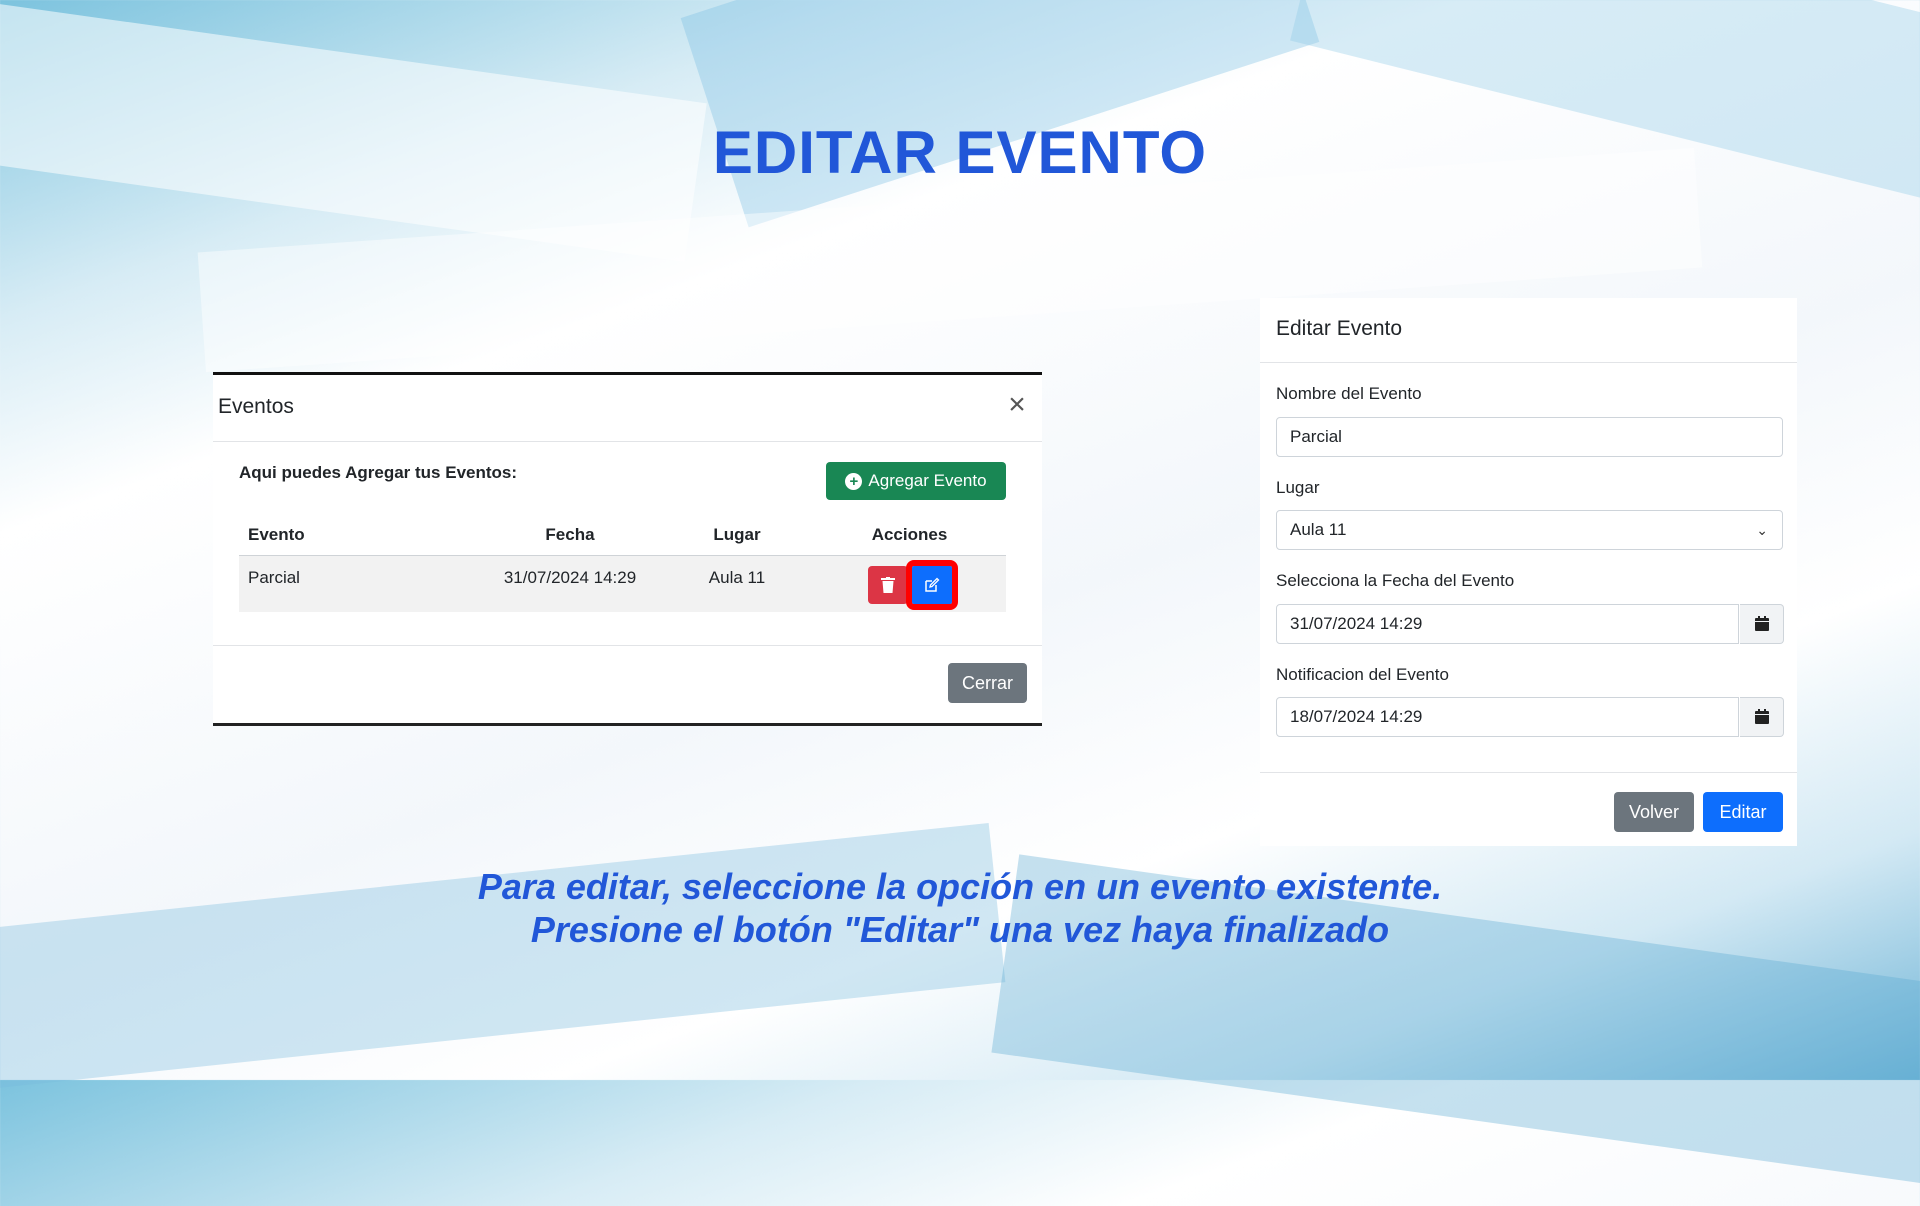 The image size is (1920, 1206). I want to click on place-select: Aula 11 ⌄, so click(1529, 530).